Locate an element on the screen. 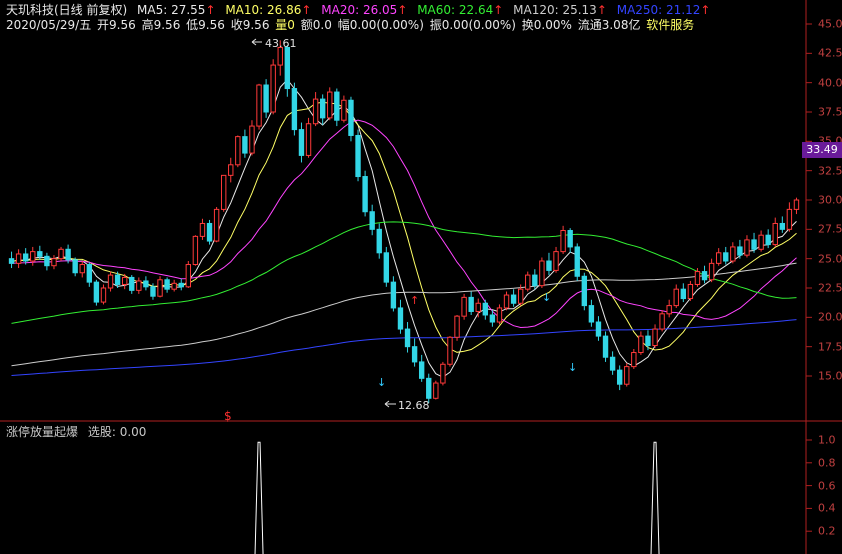  price-tick: 40.0 is located at coordinates (830, 83).